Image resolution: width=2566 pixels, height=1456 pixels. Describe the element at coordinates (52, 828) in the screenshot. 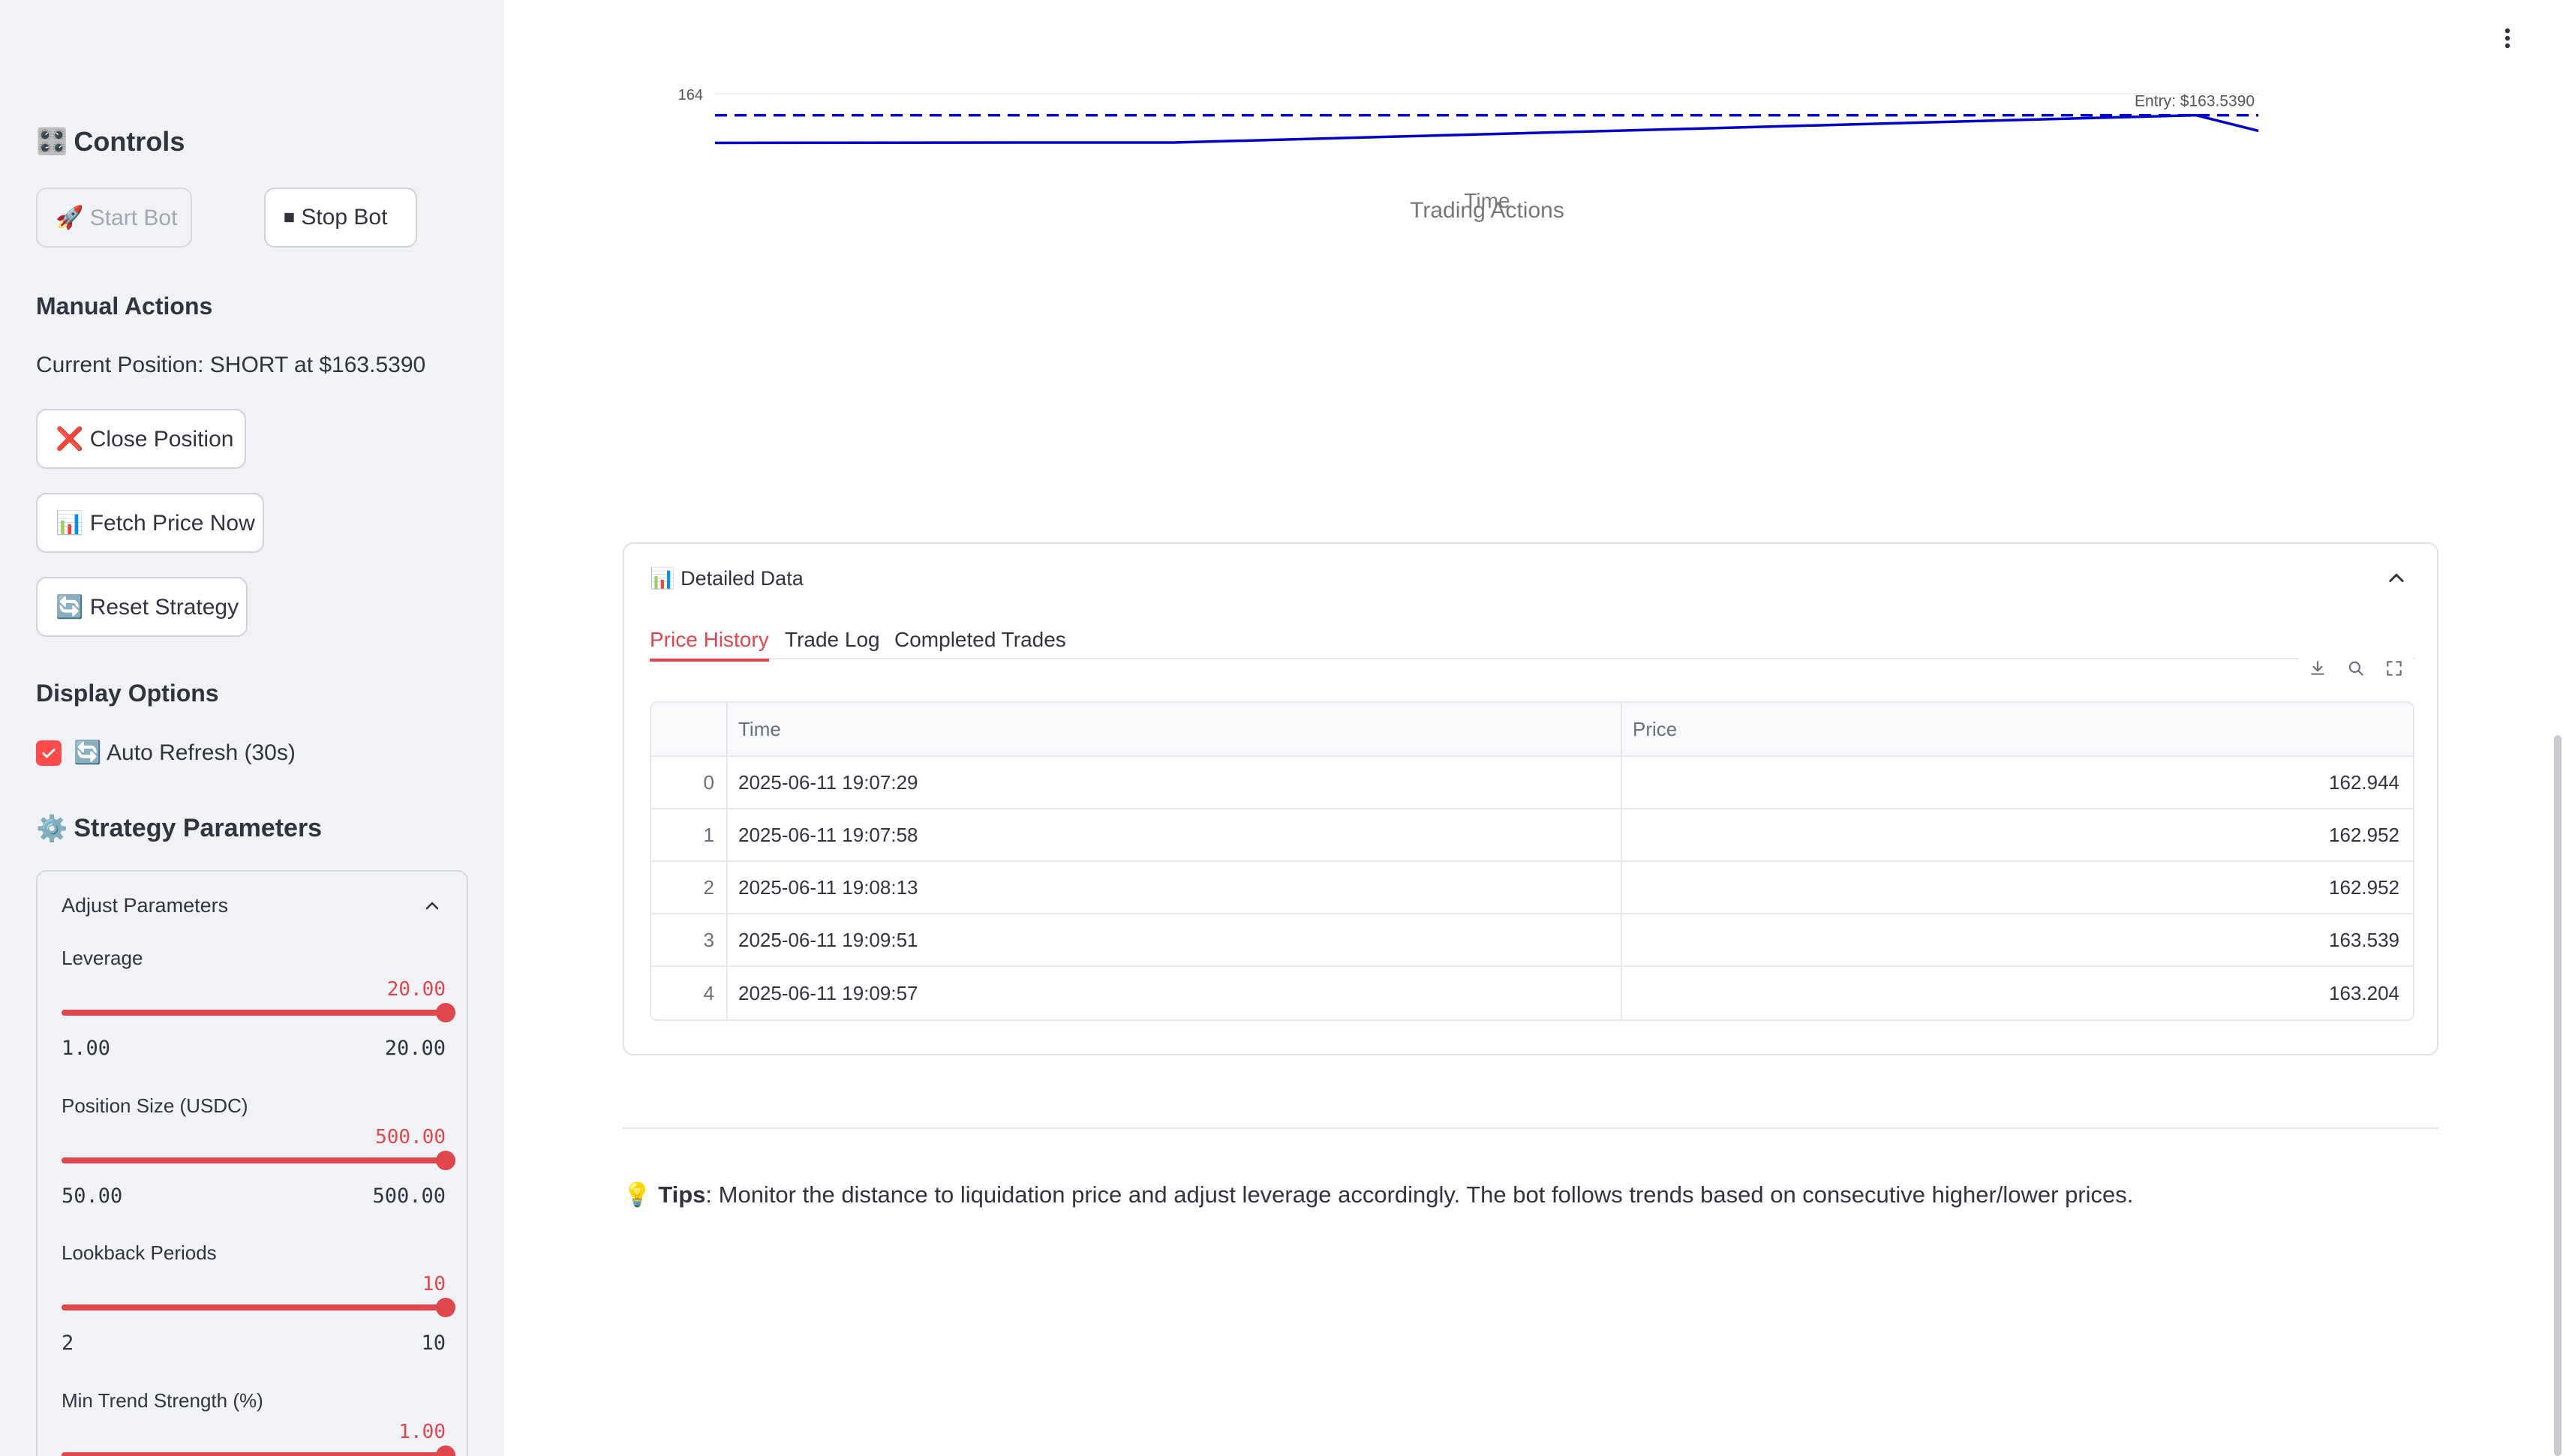

I see `gear-icon: ⚙️` at that location.